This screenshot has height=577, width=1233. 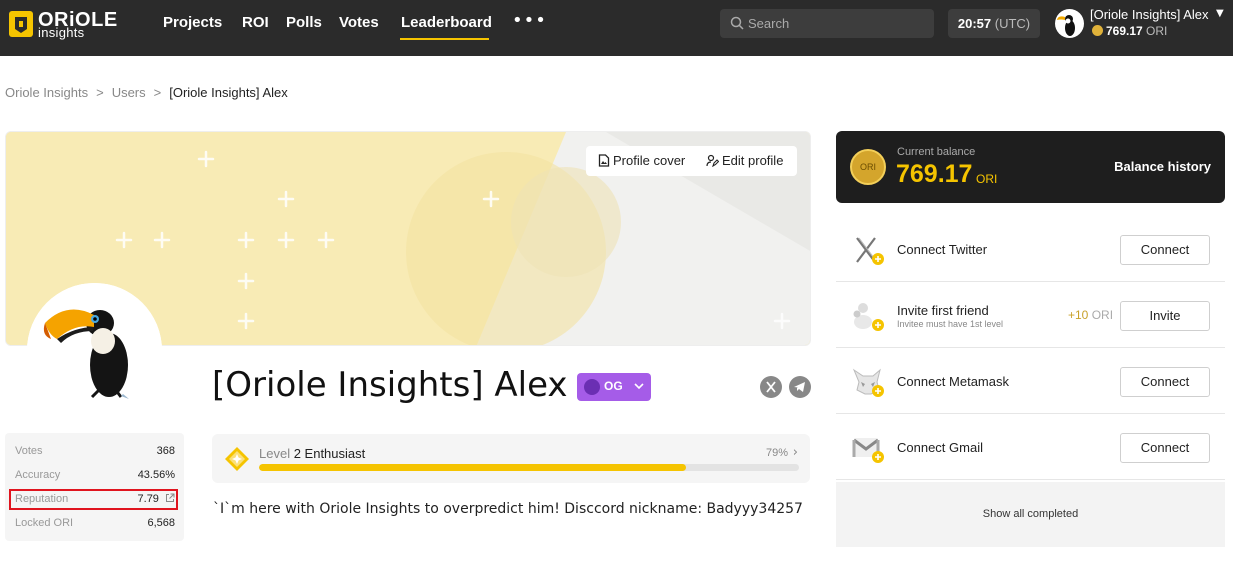 I want to click on search-icon, so click(x=737, y=23).